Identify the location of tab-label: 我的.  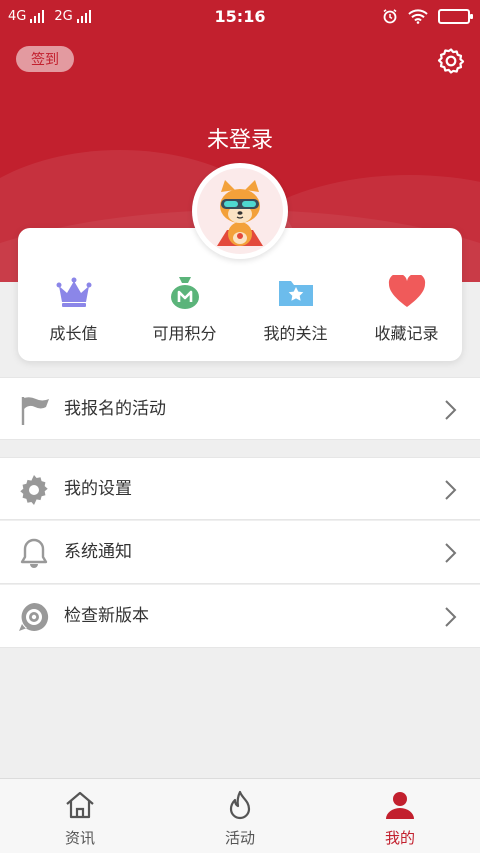
(399, 838).